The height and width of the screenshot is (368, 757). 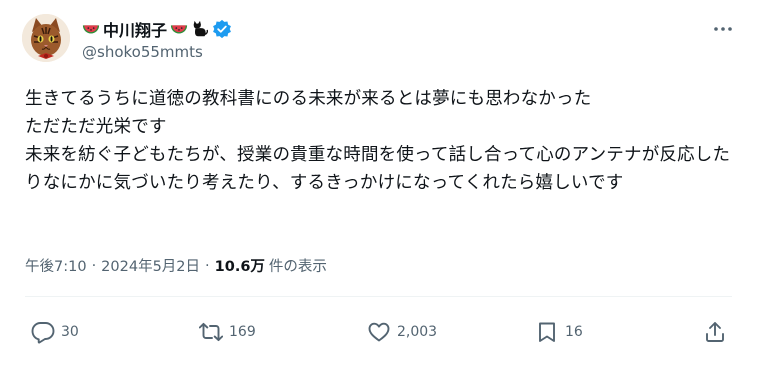 I want to click on repost-count: 169, so click(x=242, y=332).